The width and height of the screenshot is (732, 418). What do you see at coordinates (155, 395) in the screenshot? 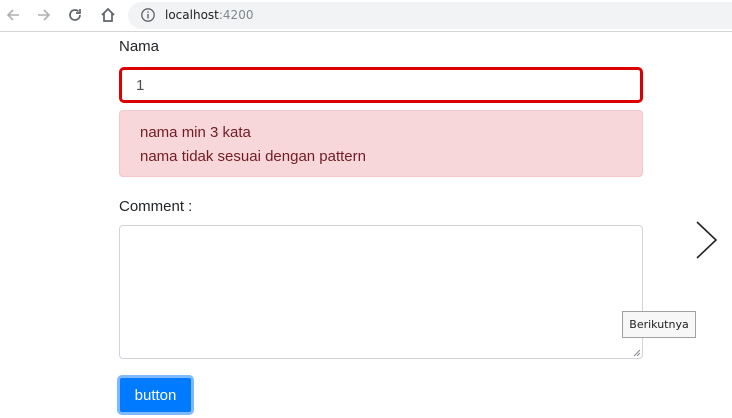
I see `submit-button: button` at bounding box center [155, 395].